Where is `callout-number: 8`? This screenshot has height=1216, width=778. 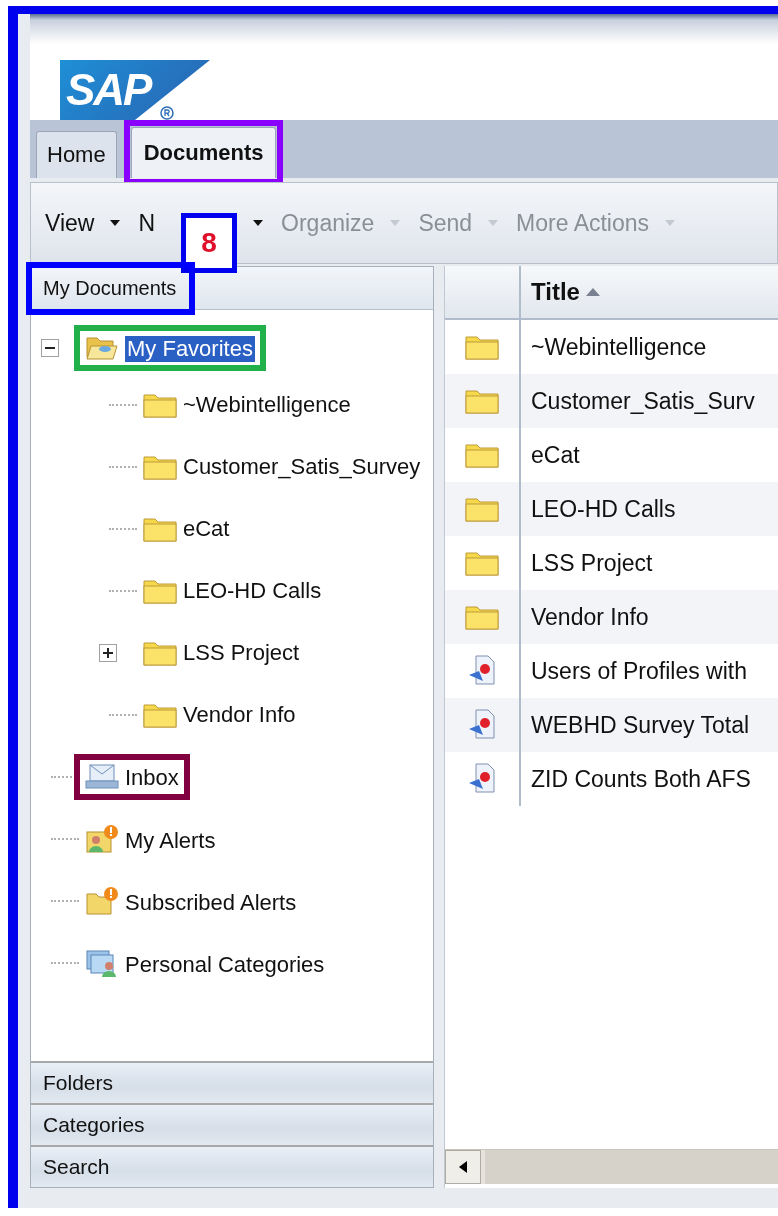
callout-number: 8 is located at coordinates (209, 243).